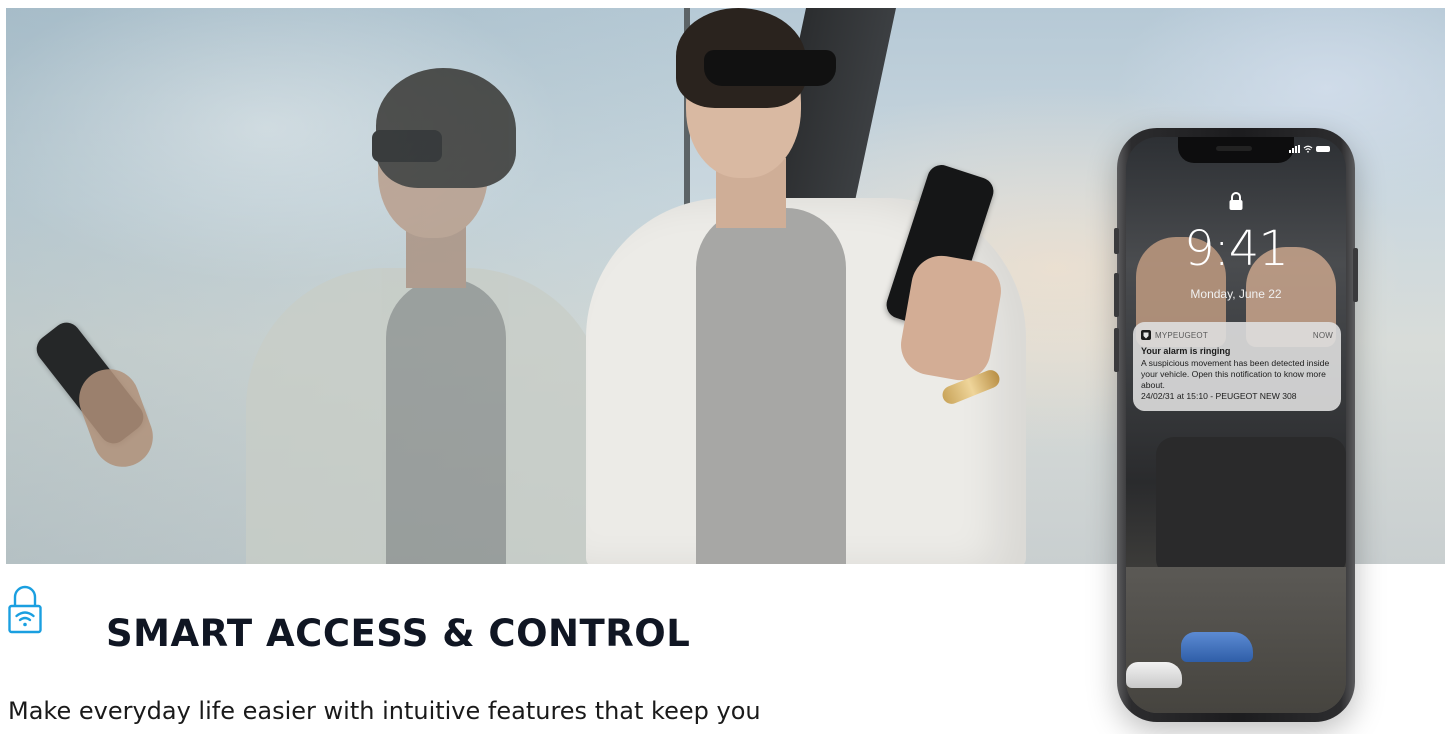  What do you see at coordinates (1294, 149) in the screenshot?
I see `cellular-signal-icon` at bounding box center [1294, 149].